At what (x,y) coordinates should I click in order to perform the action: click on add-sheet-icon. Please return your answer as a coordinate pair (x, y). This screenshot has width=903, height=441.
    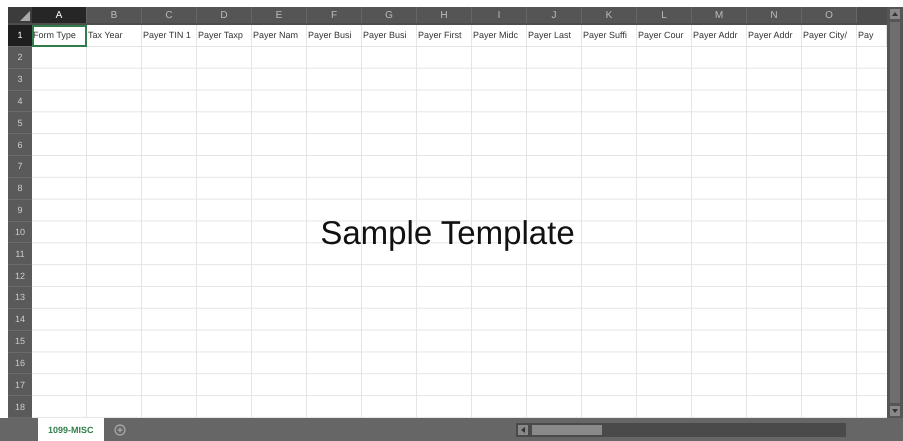
    Looking at the image, I should click on (120, 430).